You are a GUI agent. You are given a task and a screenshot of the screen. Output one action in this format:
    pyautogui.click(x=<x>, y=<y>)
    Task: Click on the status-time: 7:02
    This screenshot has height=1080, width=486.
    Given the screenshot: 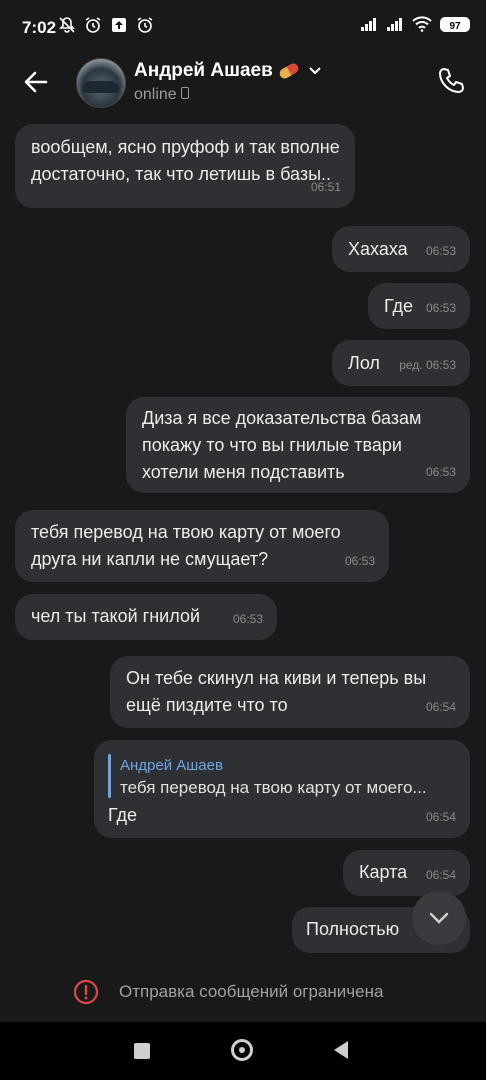 What is the action you would take?
    pyautogui.click(x=39, y=27)
    